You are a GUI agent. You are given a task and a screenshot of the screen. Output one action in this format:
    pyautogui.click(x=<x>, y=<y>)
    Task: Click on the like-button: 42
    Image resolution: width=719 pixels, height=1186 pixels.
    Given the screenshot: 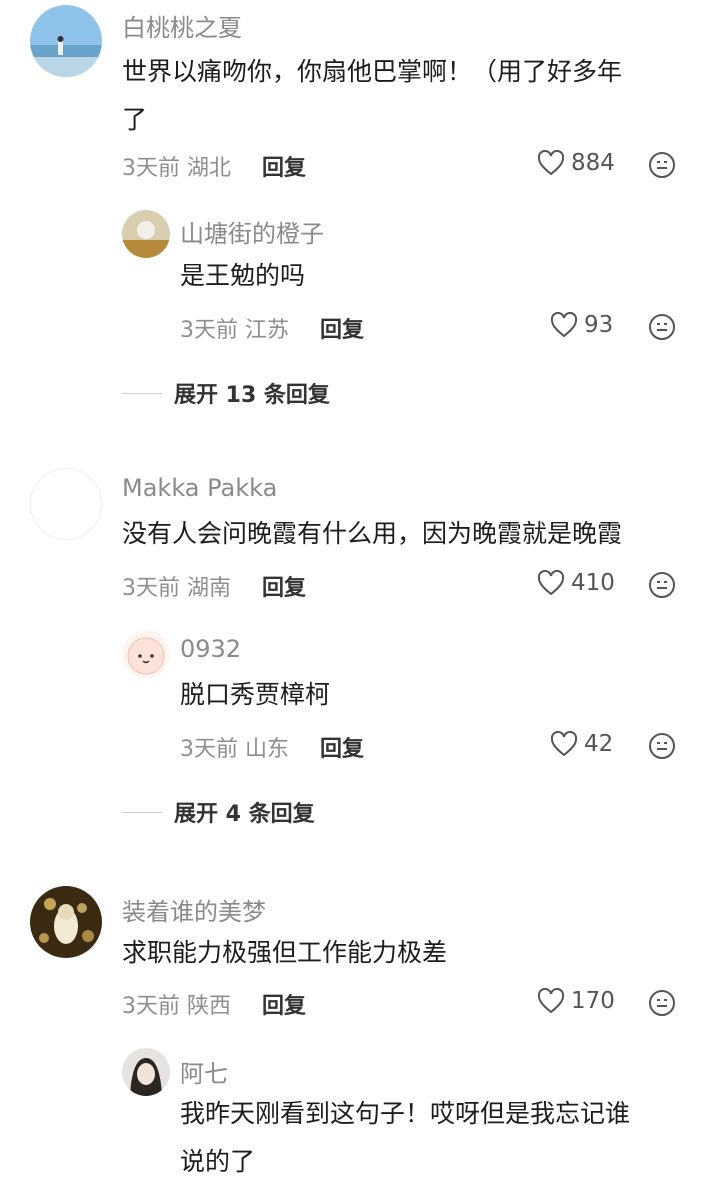 What is the action you would take?
    pyautogui.click(x=581, y=744)
    